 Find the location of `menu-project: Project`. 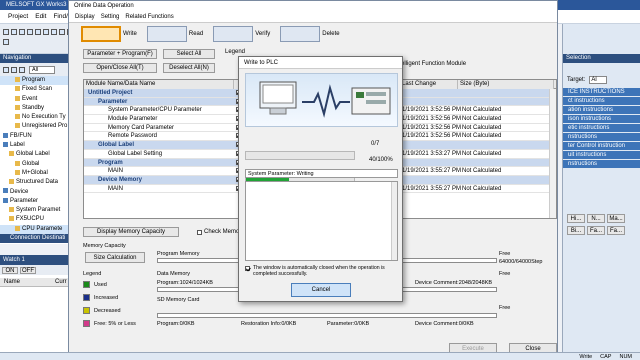

menu-project: Project is located at coordinates (18, 16).